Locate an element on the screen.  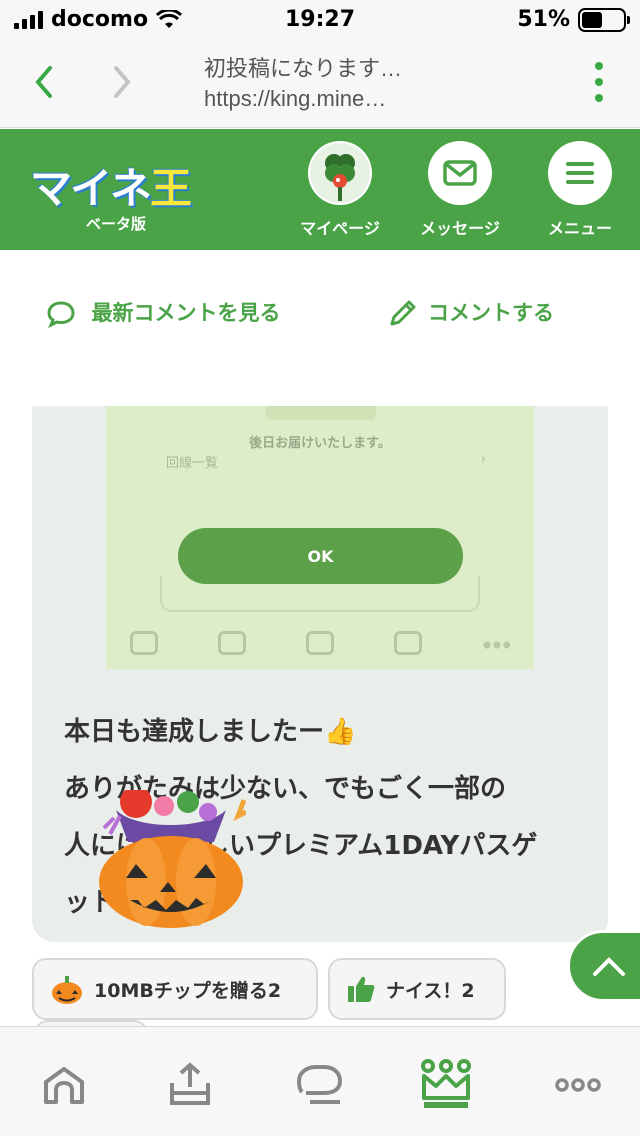
post-line: 本日も達成しましたー👍 is located at coordinates (210, 732).